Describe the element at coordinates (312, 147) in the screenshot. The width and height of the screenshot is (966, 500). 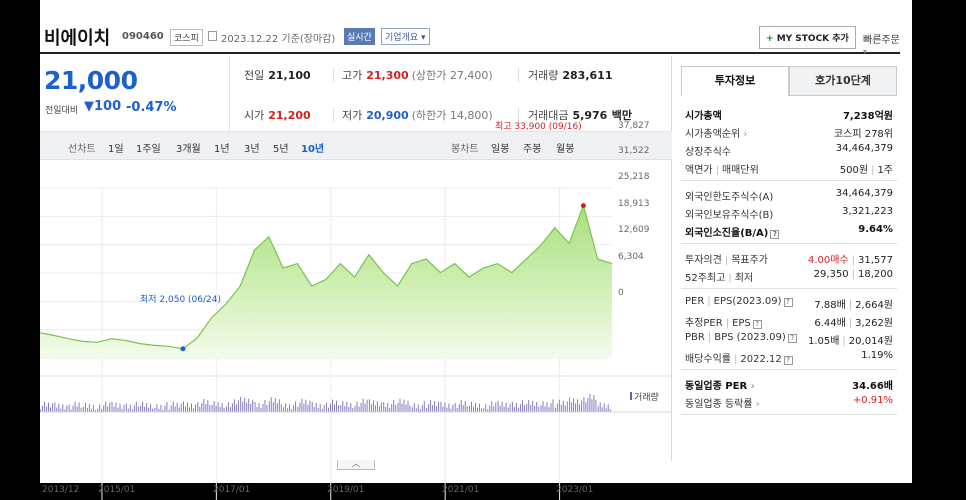
I see `period-10y: 10년` at that location.